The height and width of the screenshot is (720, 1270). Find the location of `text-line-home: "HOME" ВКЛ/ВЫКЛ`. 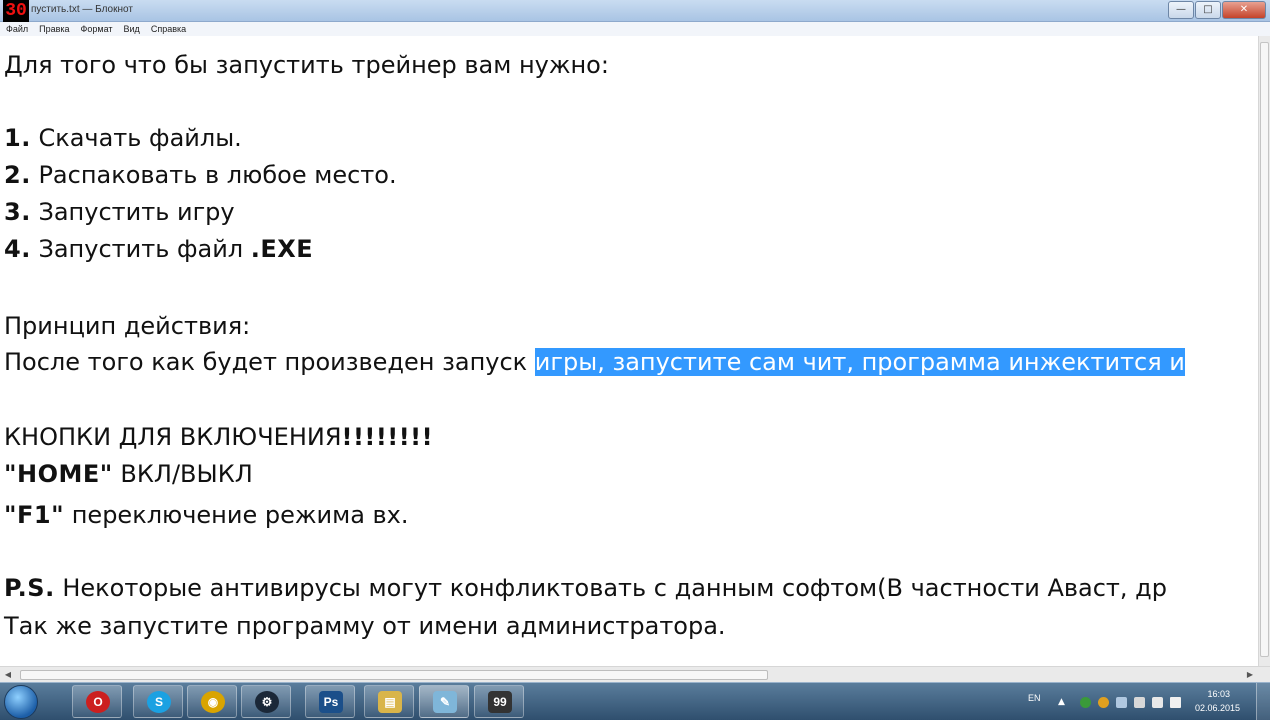

text-line-home: "HOME" ВКЛ/ВЫКЛ is located at coordinates (128, 474).